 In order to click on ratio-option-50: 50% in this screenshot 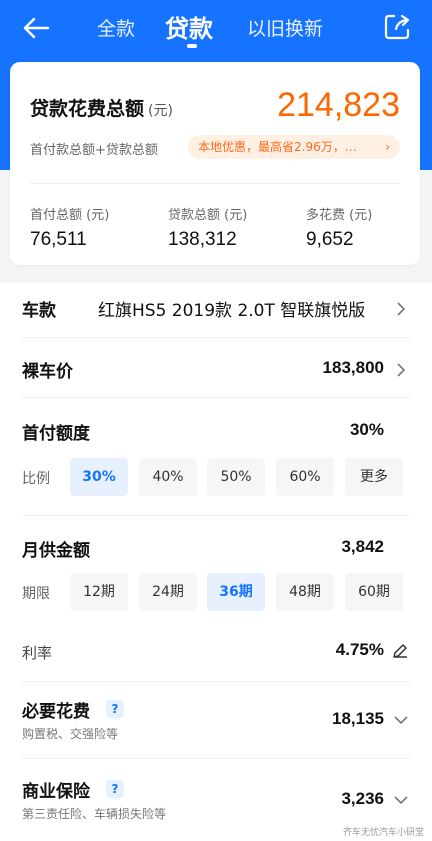, I will do `click(236, 477)`.